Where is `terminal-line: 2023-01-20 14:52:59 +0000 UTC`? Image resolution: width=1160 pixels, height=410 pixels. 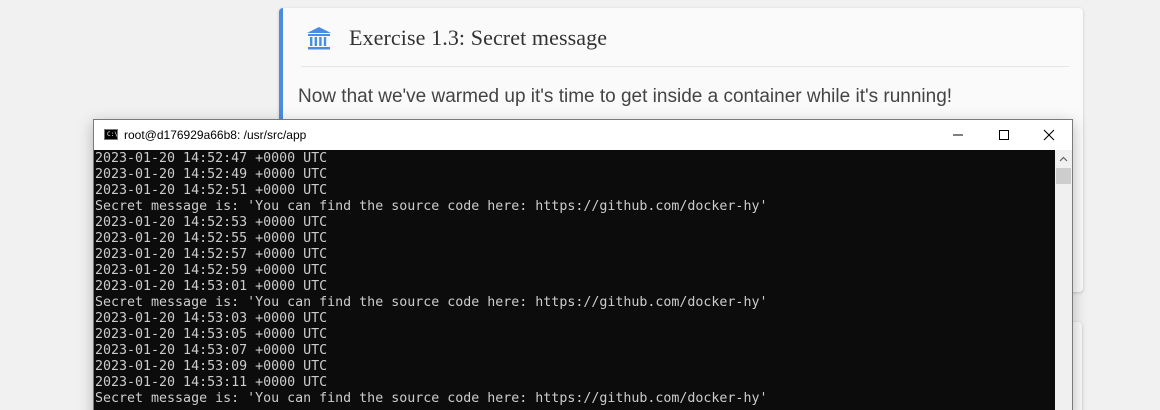
terminal-line: 2023-01-20 14:52:59 +0000 UTC is located at coordinates (211, 270).